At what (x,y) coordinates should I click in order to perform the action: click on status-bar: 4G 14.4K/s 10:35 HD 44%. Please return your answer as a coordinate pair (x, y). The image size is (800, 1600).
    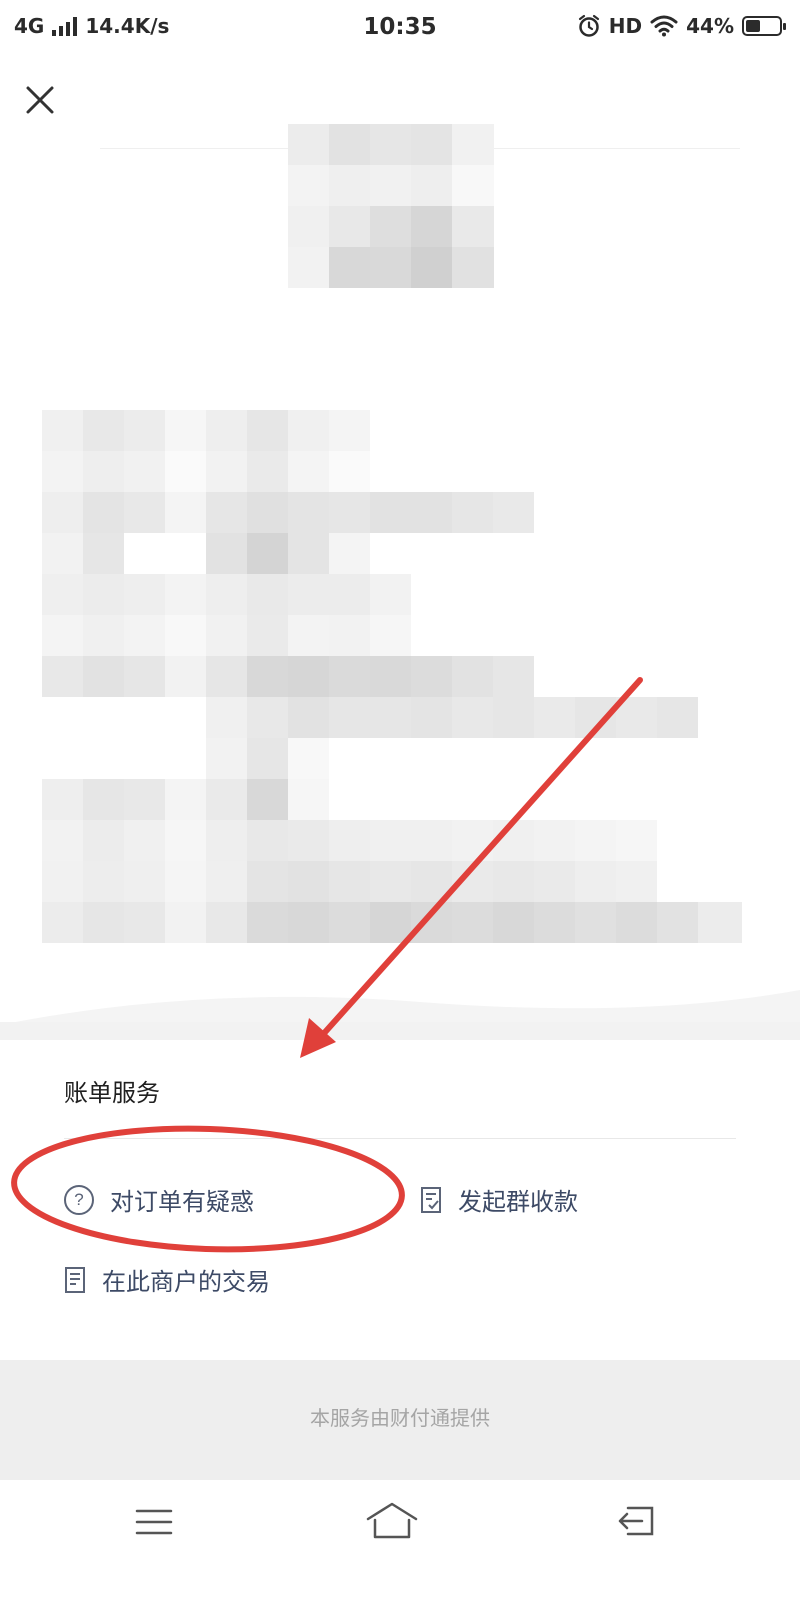
    Looking at the image, I should click on (400, 28).